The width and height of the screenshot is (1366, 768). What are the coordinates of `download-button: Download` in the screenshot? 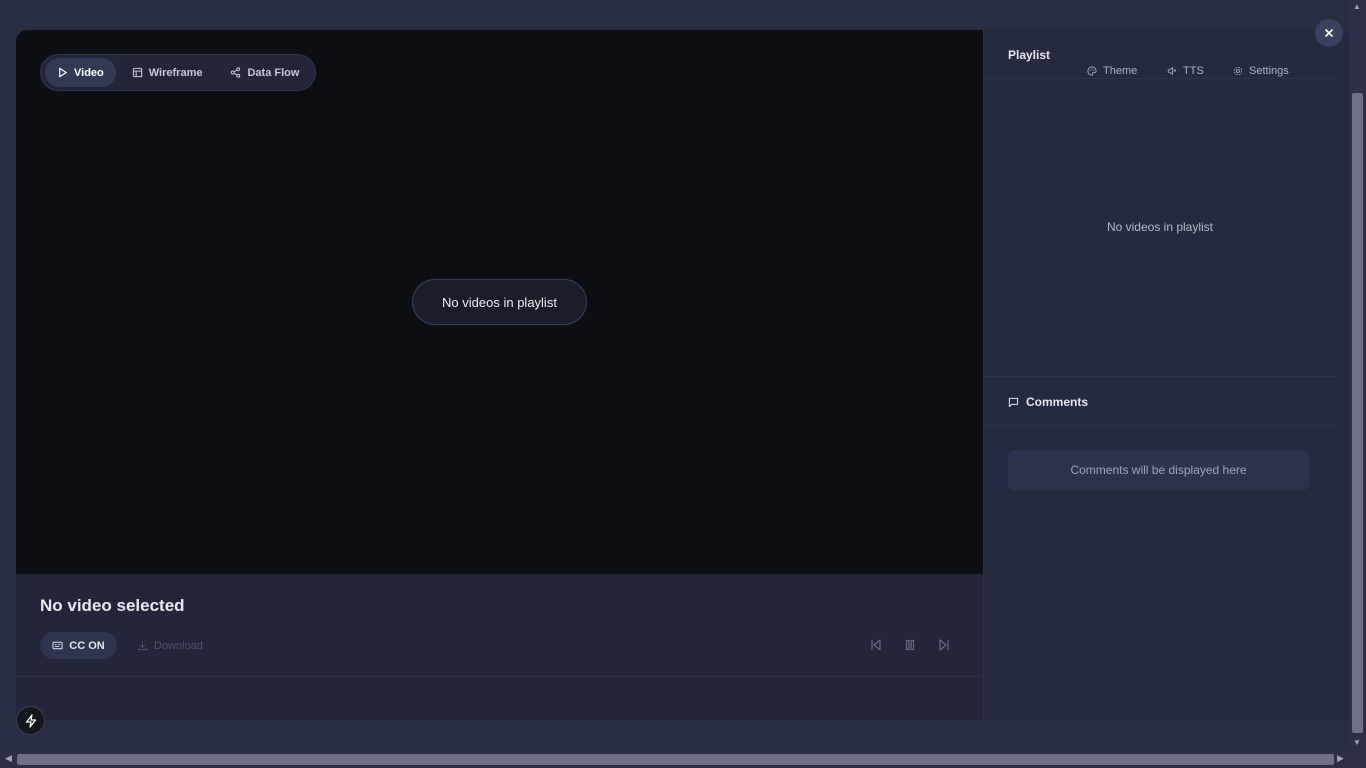 It's located at (170, 645).